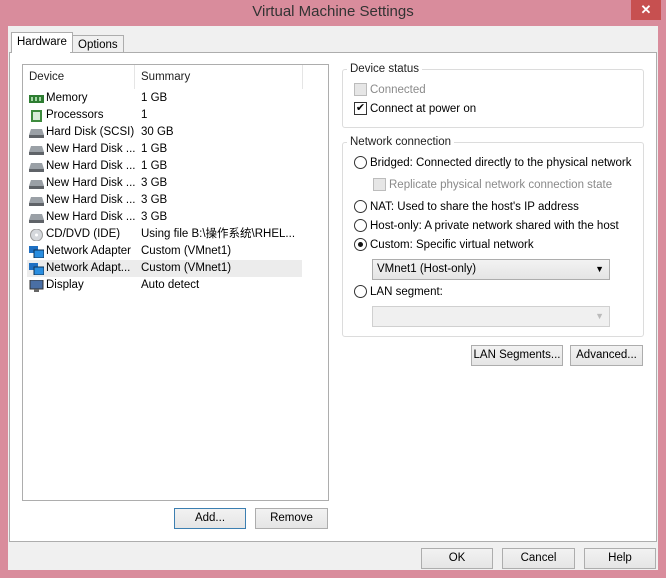 The image size is (666, 578). What do you see at coordinates (89, 251) in the screenshot?
I see `device-name: Network Adapter` at bounding box center [89, 251].